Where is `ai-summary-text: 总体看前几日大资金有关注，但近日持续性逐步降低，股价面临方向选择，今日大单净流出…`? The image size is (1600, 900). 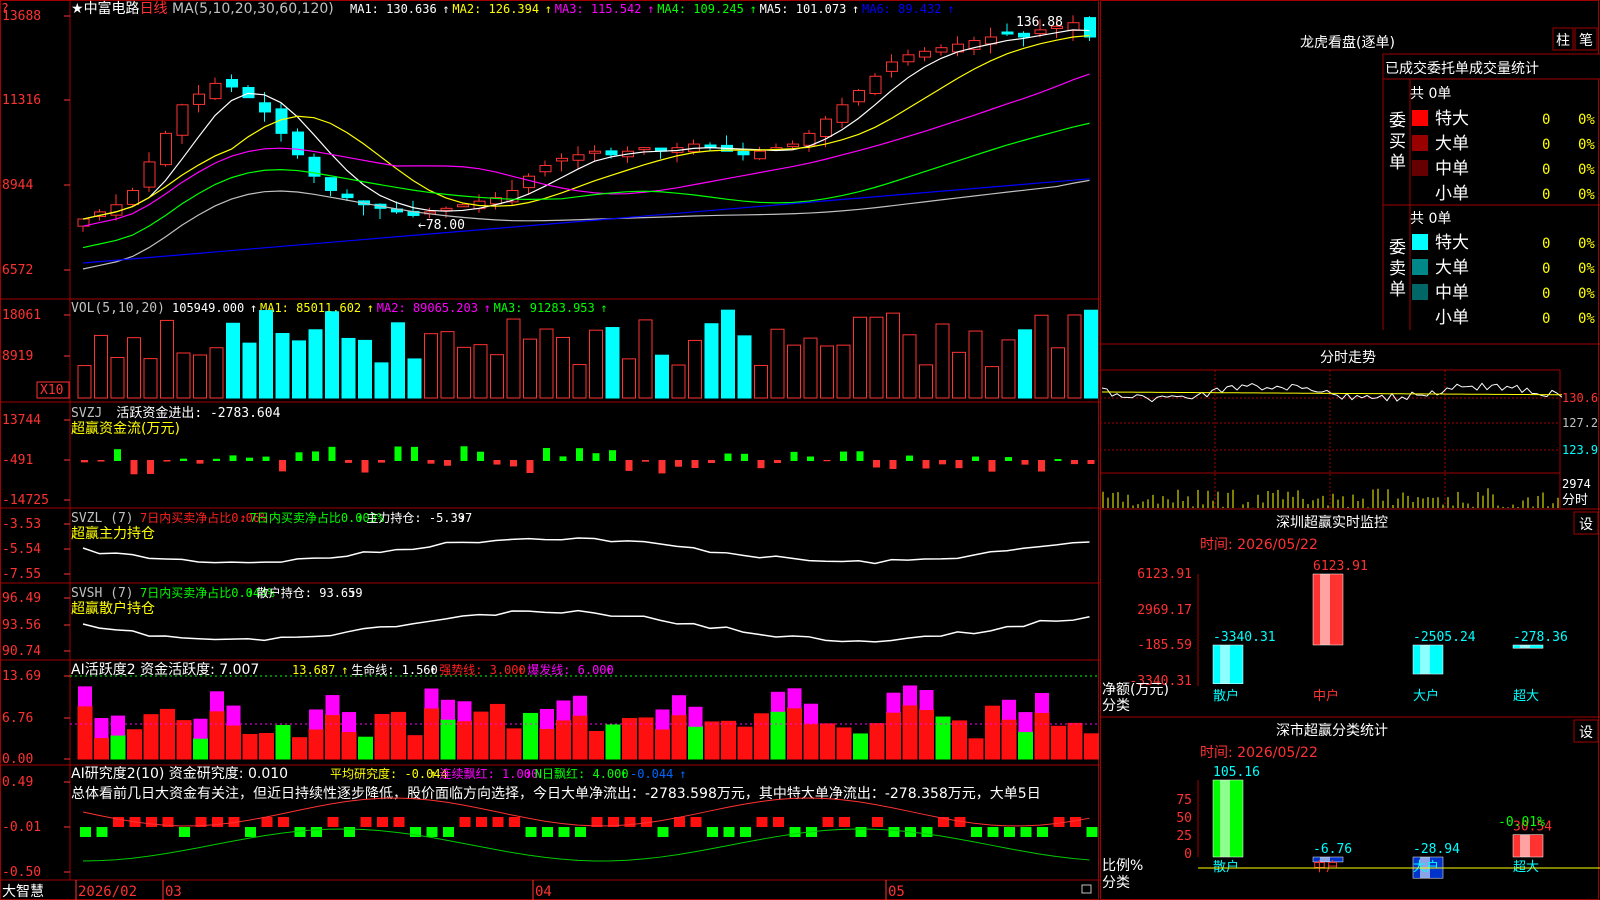
ai-summary-text: 总体看前几日大资金有关注，但近日持续性逐步降低，股价面临方向选择，今日大单净流出… is located at coordinates (556, 793).